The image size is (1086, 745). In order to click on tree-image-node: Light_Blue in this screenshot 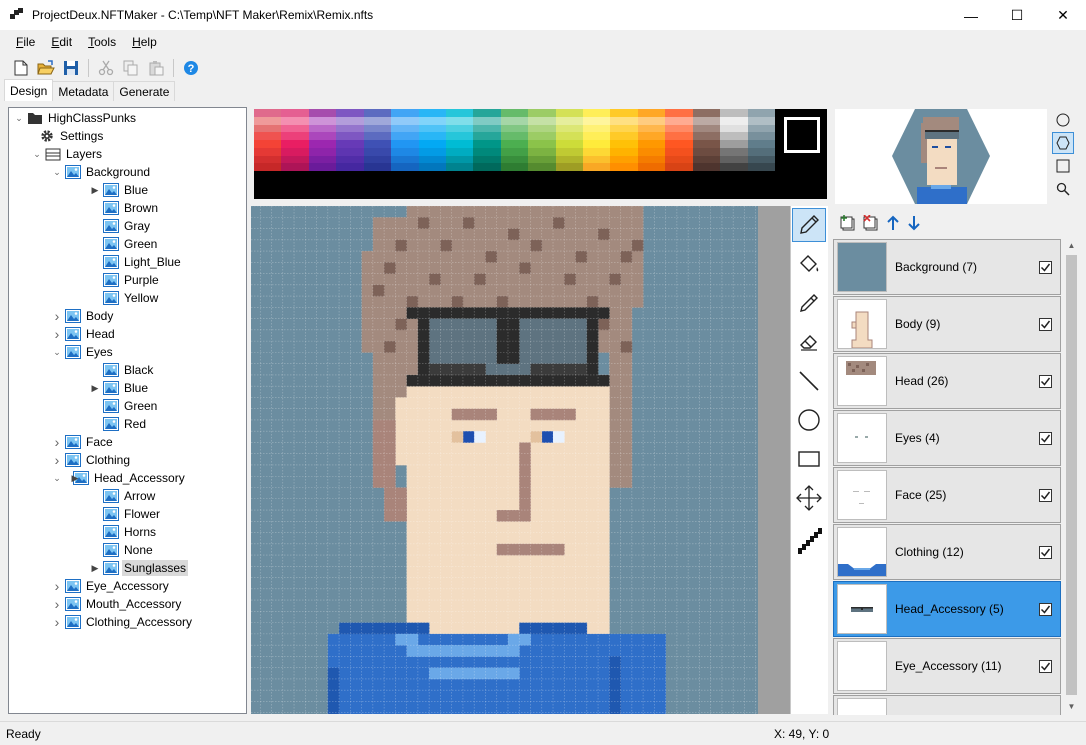, I will do `click(136, 262)`.